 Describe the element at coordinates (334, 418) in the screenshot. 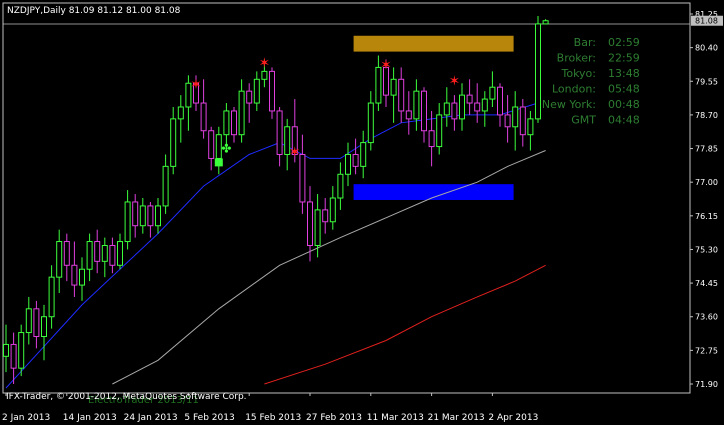

I see `x-tick-label: 27 Feb 2013` at that location.